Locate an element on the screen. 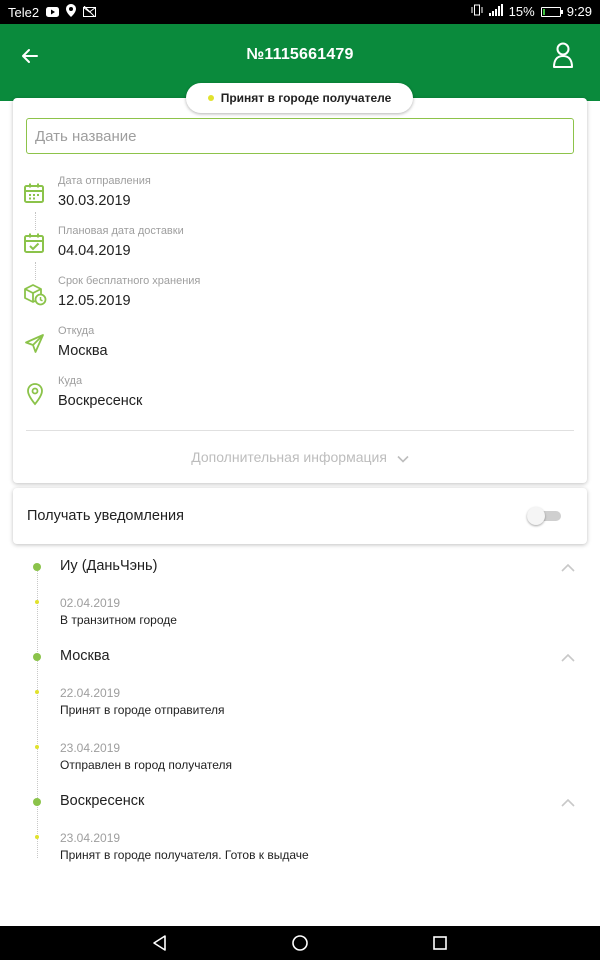 Image resolution: width=600 pixels, height=960 pixels. city-name: Москва is located at coordinates (85, 656).